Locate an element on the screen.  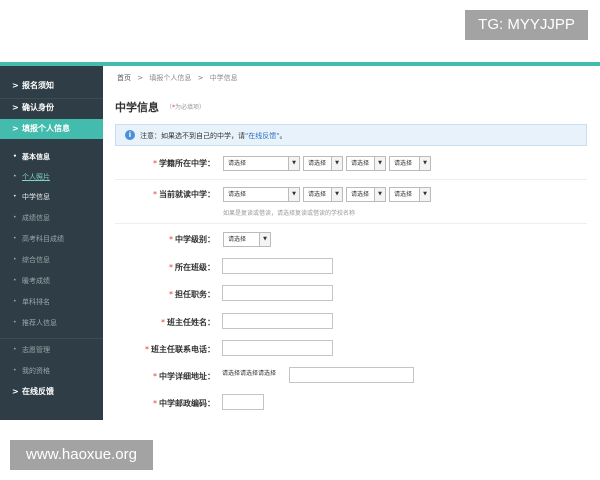
class-label: * 所在班级： is located at coordinates (192, 267).